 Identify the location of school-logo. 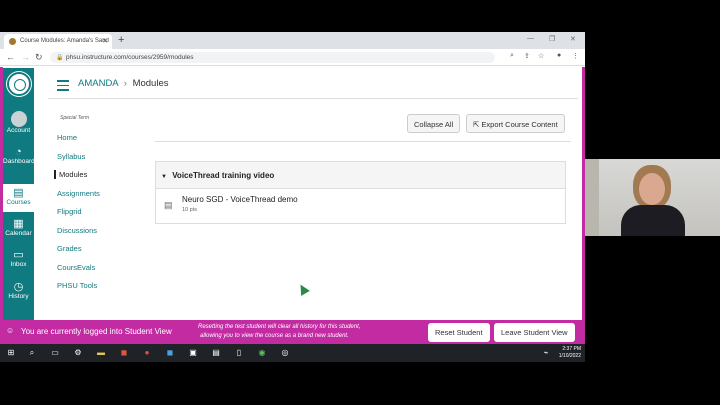
(19, 84).